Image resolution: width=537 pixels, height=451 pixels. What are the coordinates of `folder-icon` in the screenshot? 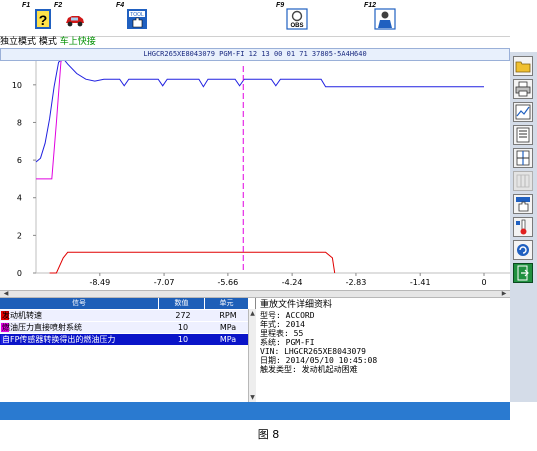 It's located at (523, 67).